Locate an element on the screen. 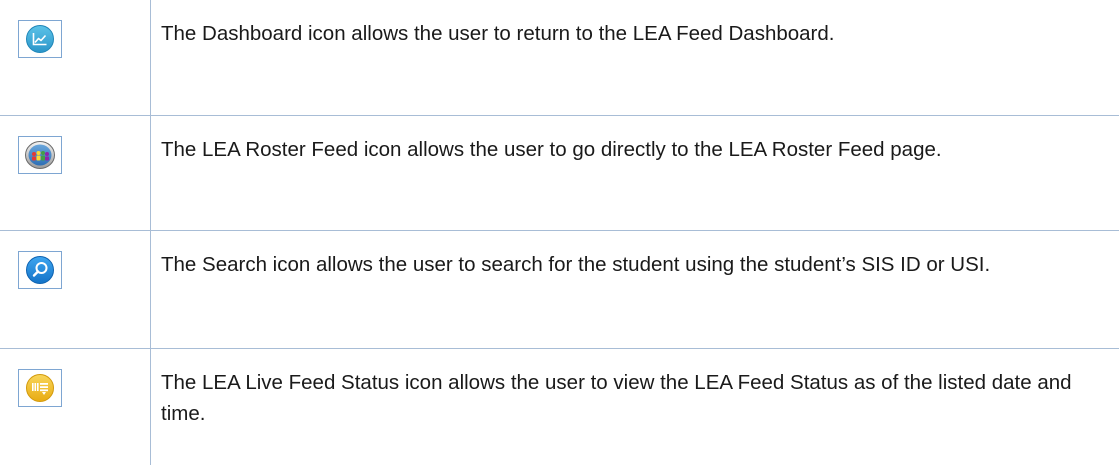 The width and height of the screenshot is (1119, 465). dashboard-icon is located at coordinates (40, 39).